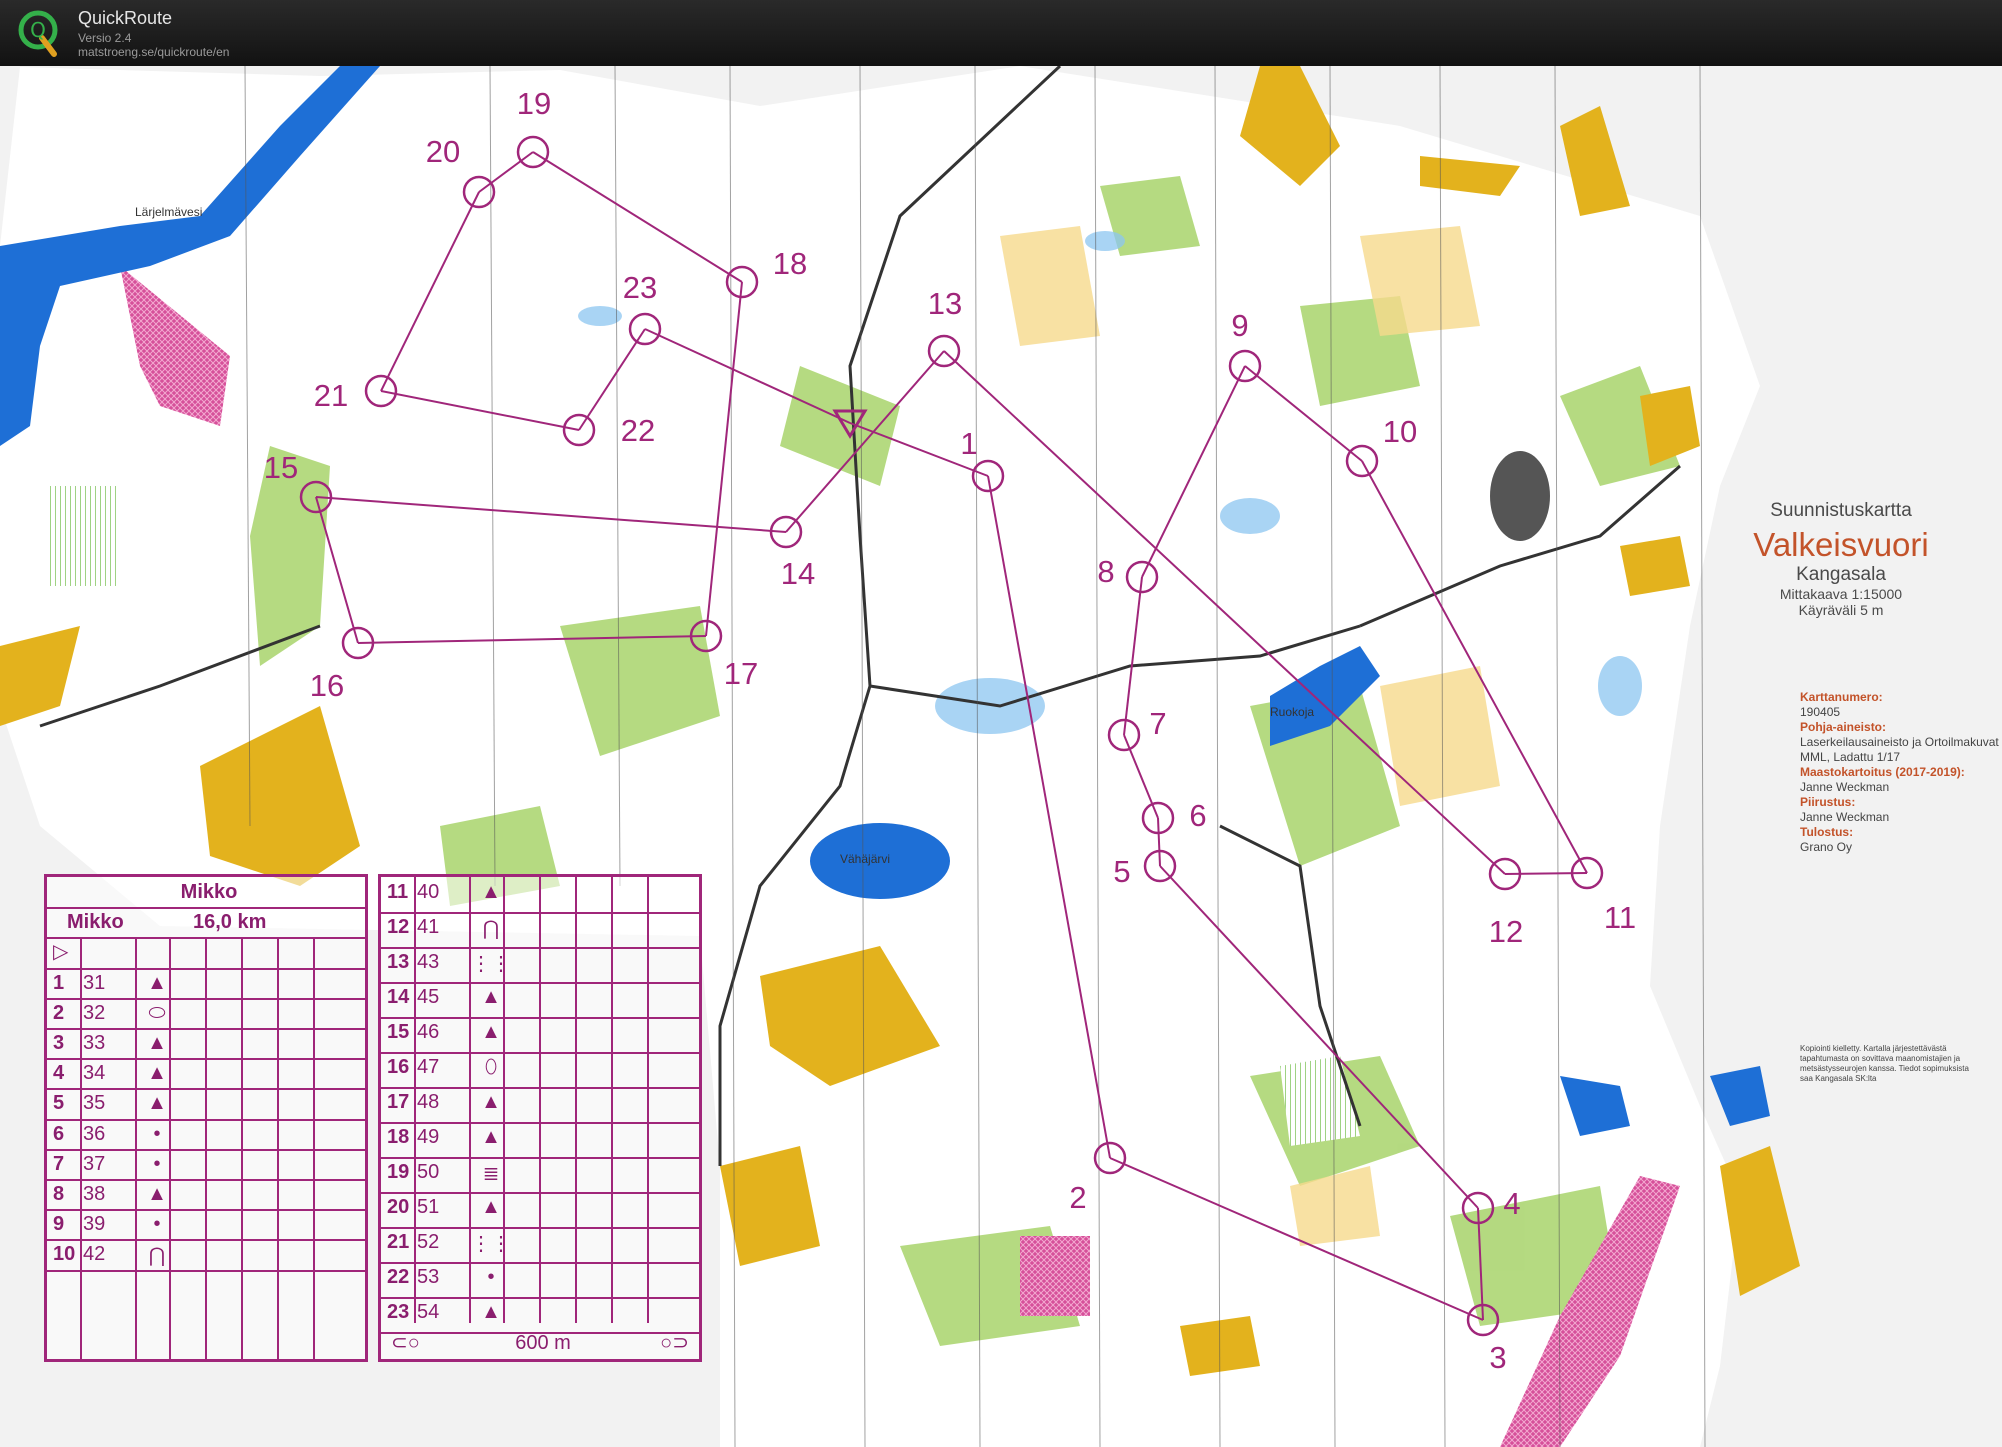 Image resolution: width=2002 pixels, height=1447 pixels. What do you see at coordinates (59, 1133) in the screenshot?
I see `cd-control-number: 6` at bounding box center [59, 1133].